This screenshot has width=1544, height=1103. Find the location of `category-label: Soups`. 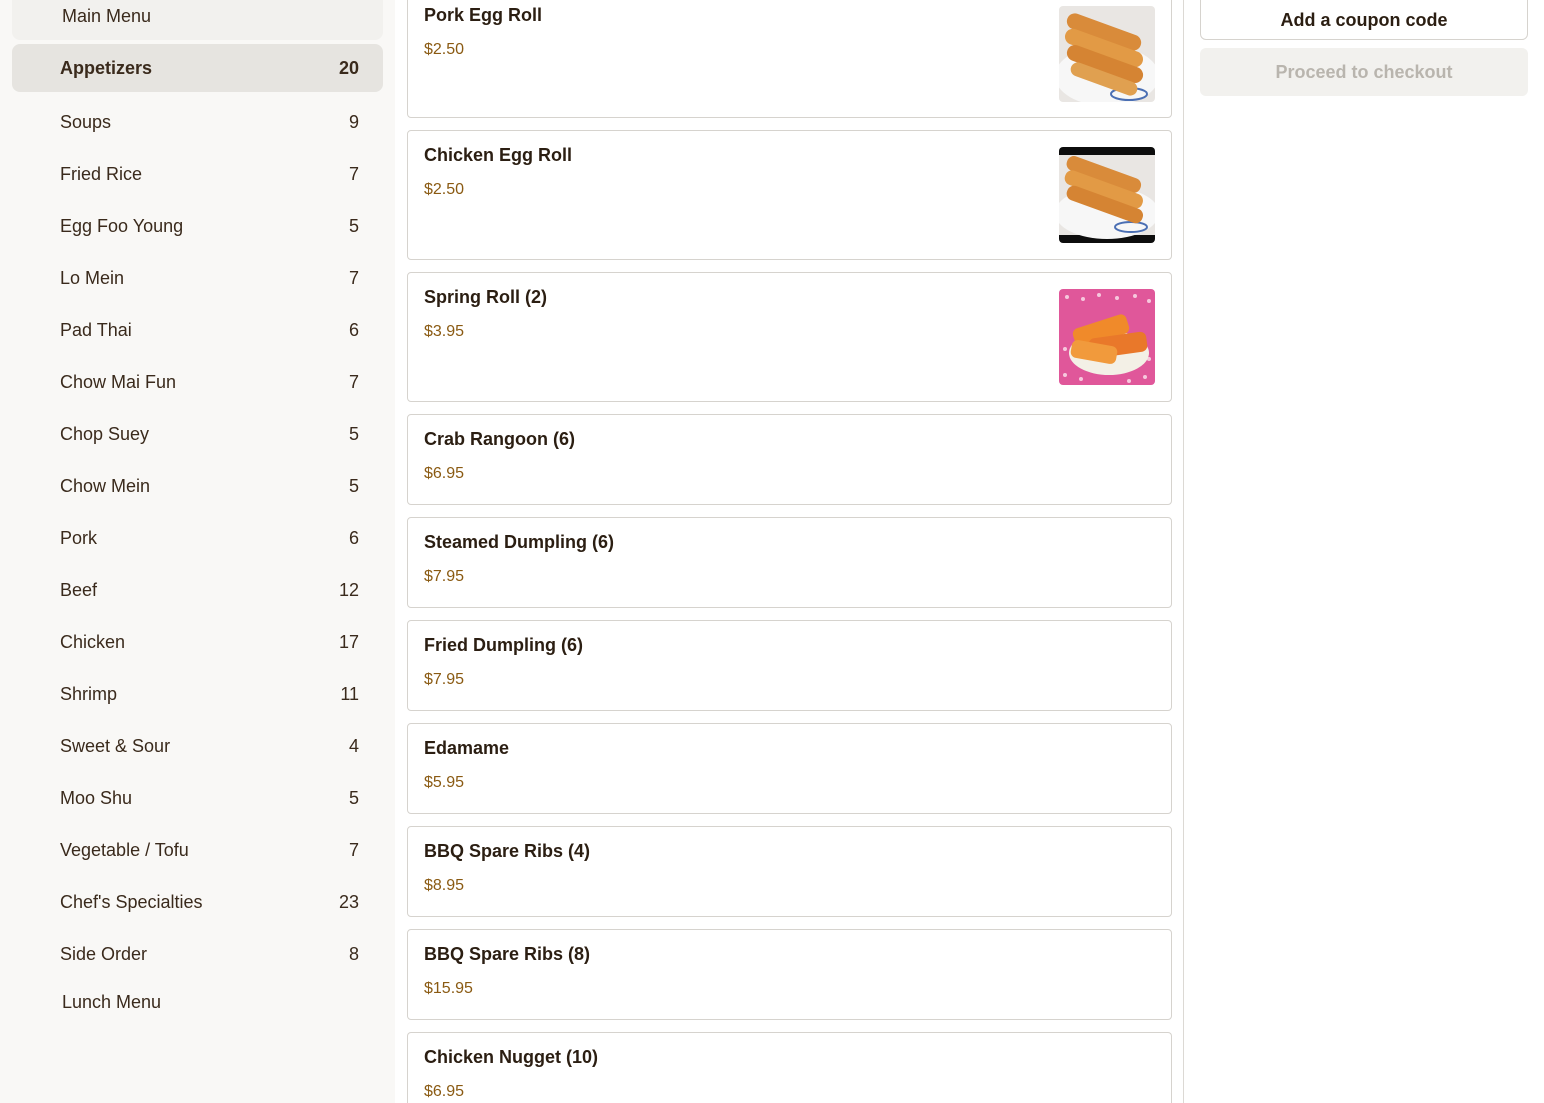

category-label: Soups is located at coordinates (86, 121).